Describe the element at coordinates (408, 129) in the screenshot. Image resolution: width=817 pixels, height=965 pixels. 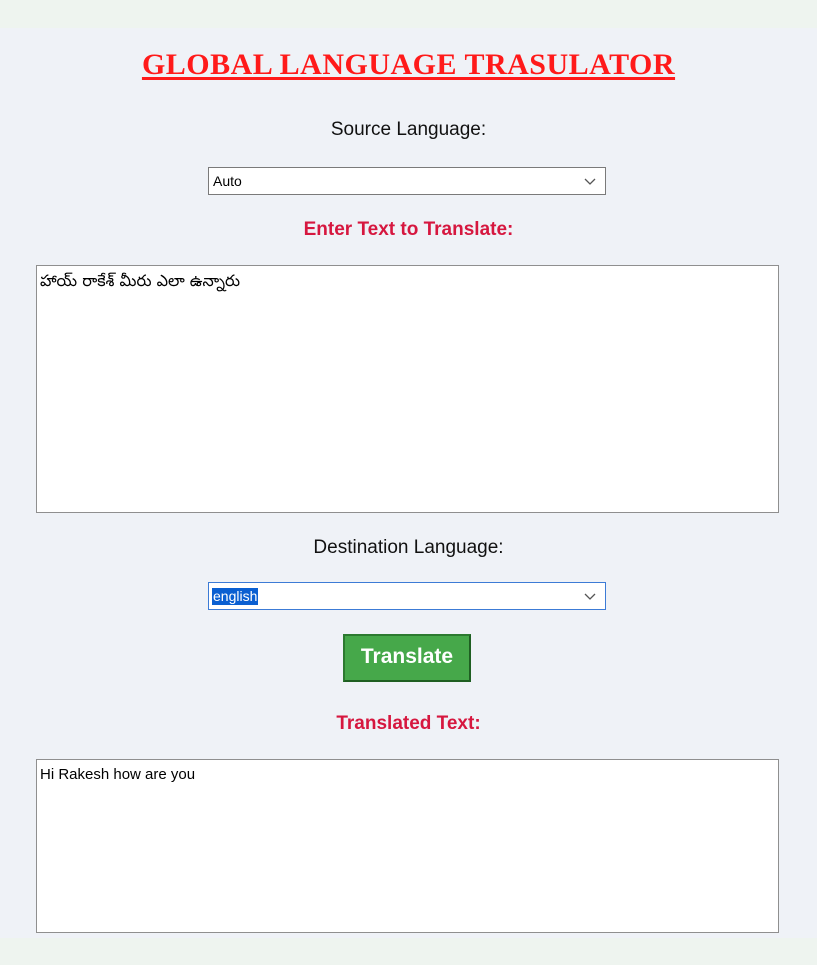
I see `source-language-label: Source Language:` at that location.